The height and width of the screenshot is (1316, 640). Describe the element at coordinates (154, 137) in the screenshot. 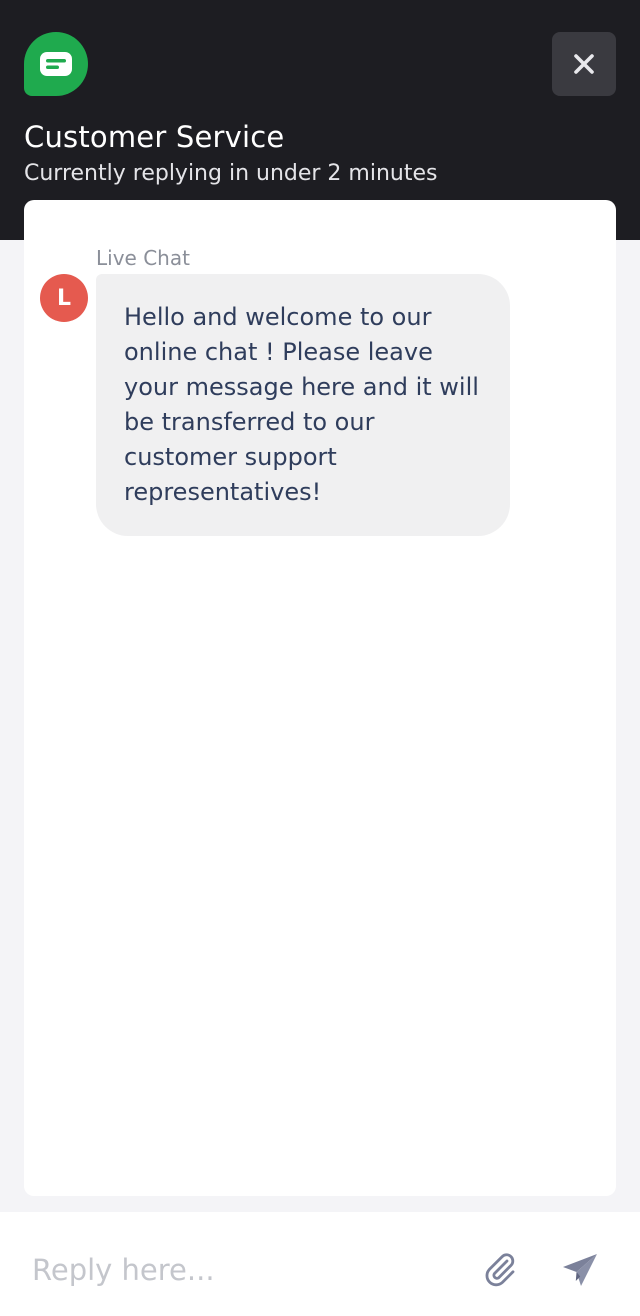

I see `page-title: Customer Service` at that location.